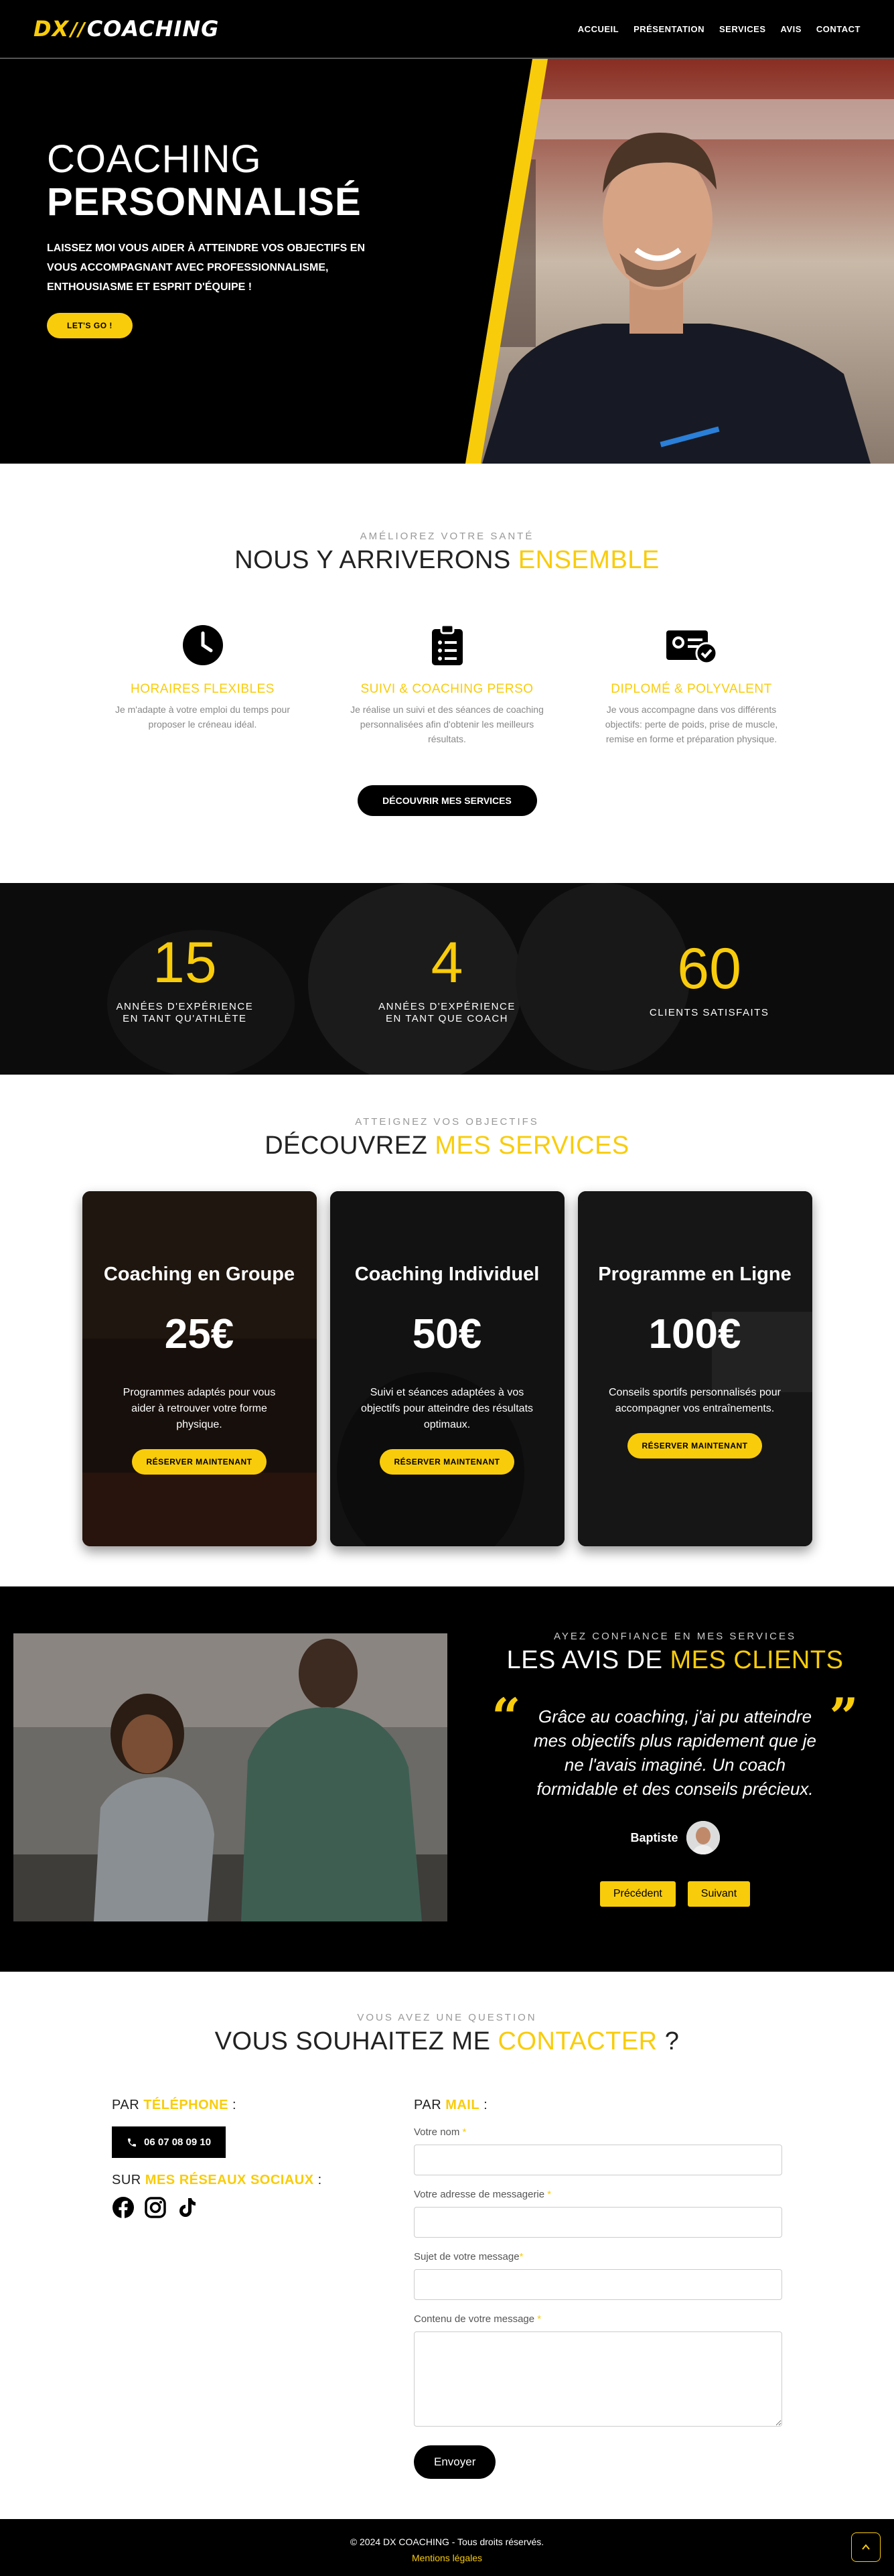 The image size is (894, 2576). I want to click on stat-label-line1: CLIENTS SATISFAITS, so click(709, 1012).